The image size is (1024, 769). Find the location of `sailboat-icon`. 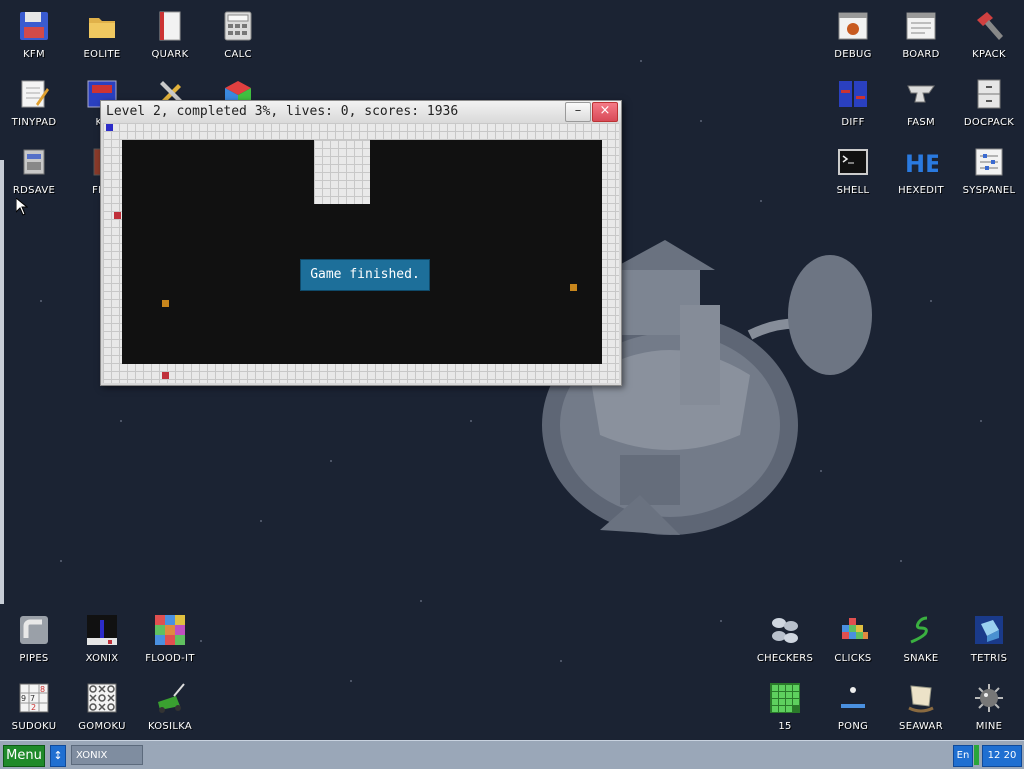

sailboat-icon is located at coordinates (921, 698).